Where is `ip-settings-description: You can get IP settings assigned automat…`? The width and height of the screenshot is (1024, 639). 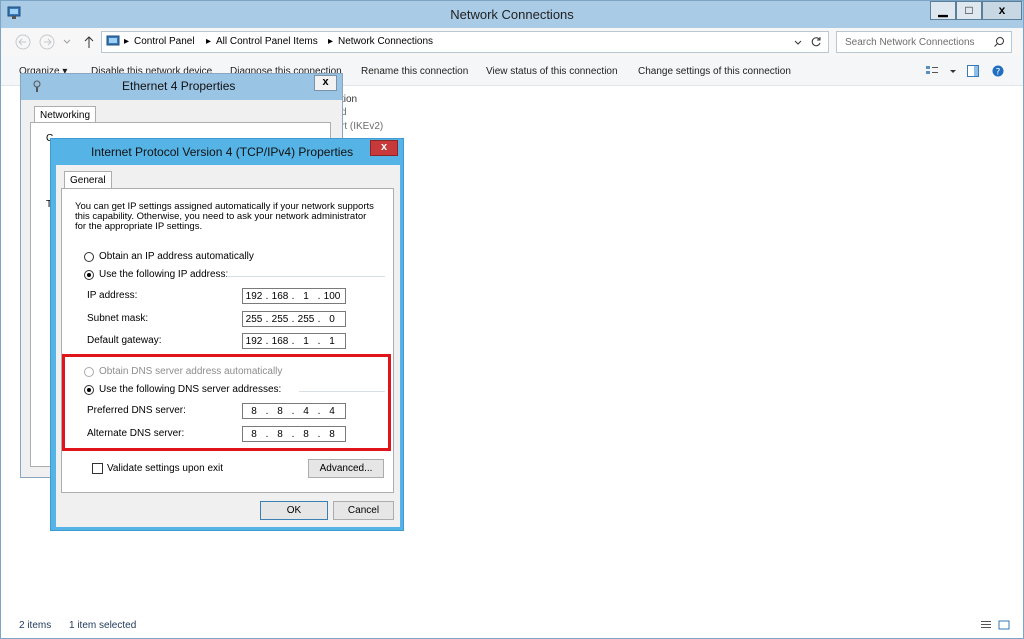
ip-settings-description: You can get IP settings assigned automat… is located at coordinates (224, 216).